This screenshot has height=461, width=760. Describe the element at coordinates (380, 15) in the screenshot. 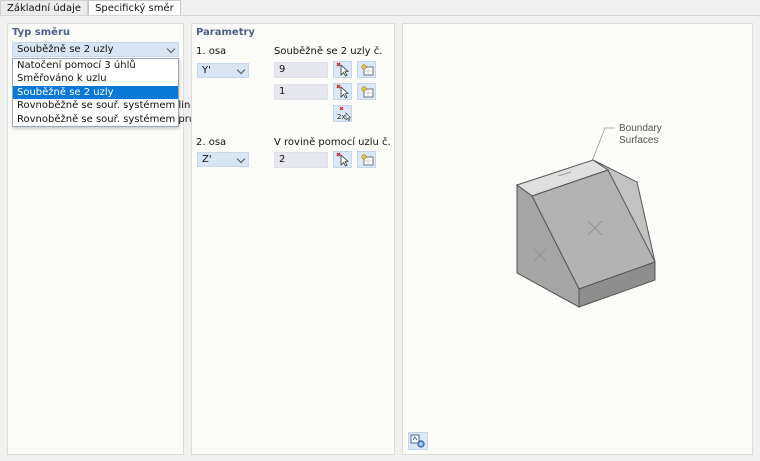

I see `tab-divider` at that location.